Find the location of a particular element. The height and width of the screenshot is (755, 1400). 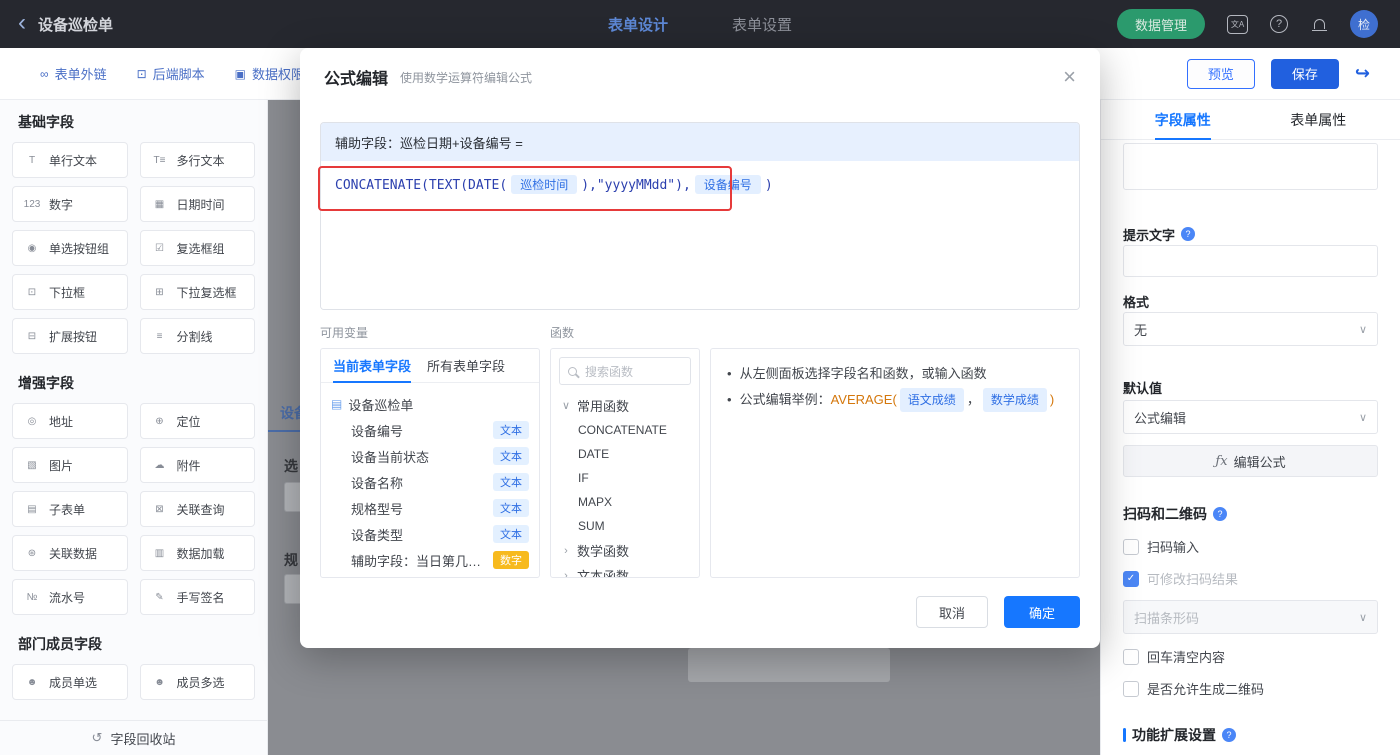

checkbox-clear-on-enter: 回车清空内容 is located at coordinates (1250, 656).